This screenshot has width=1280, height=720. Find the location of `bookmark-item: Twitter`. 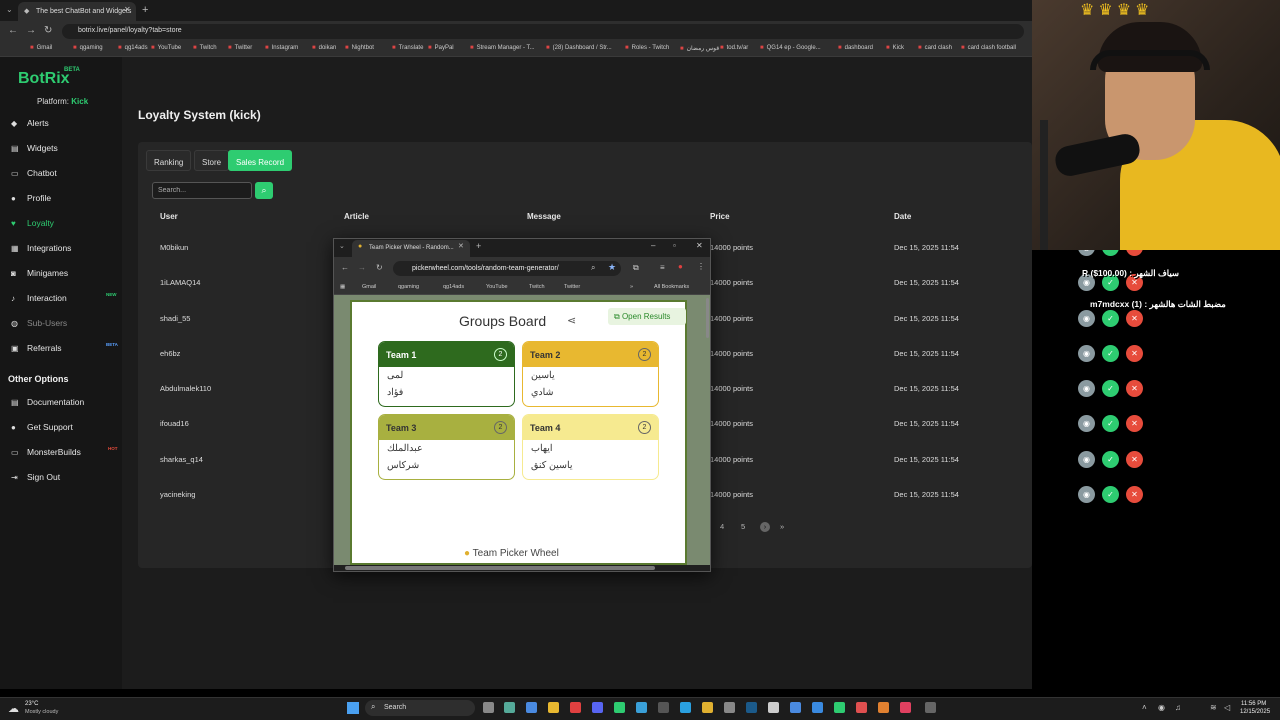

bookmark-item: Twitter is located at coordinates (240, 48).